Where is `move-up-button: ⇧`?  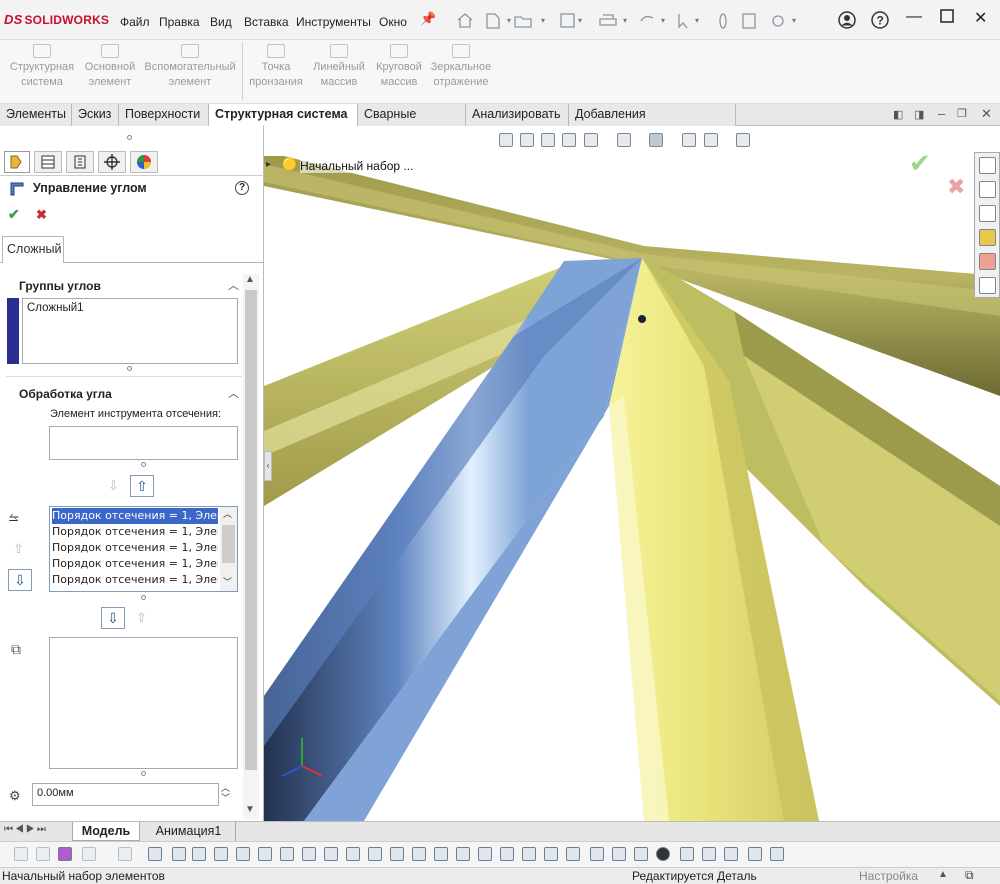 move-up-button: ⇧ is located at coordinates (142, 486).